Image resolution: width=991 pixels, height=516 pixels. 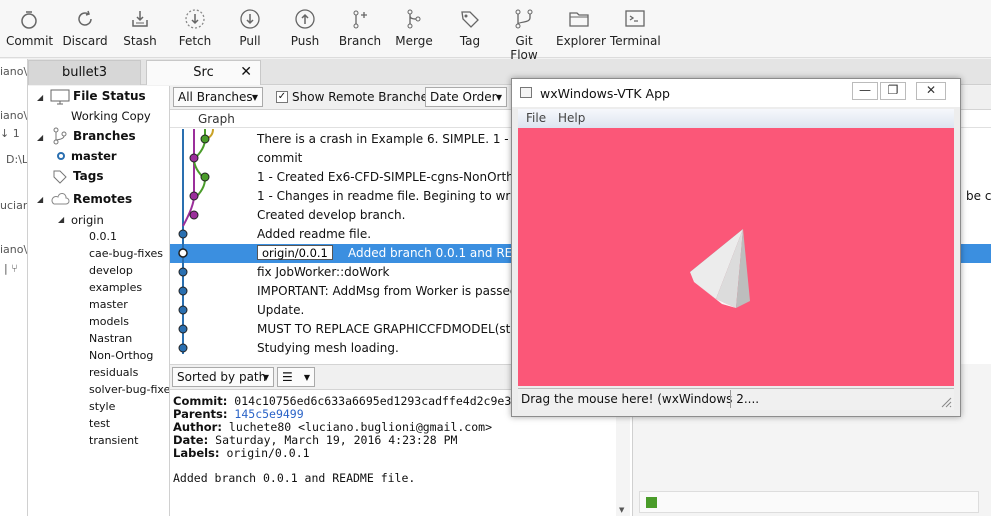 What do you see at coordinates (102, 199) in the screenshot?
I see `sidebar-item-remotes: Remotes` at bounding box center [102, 199].